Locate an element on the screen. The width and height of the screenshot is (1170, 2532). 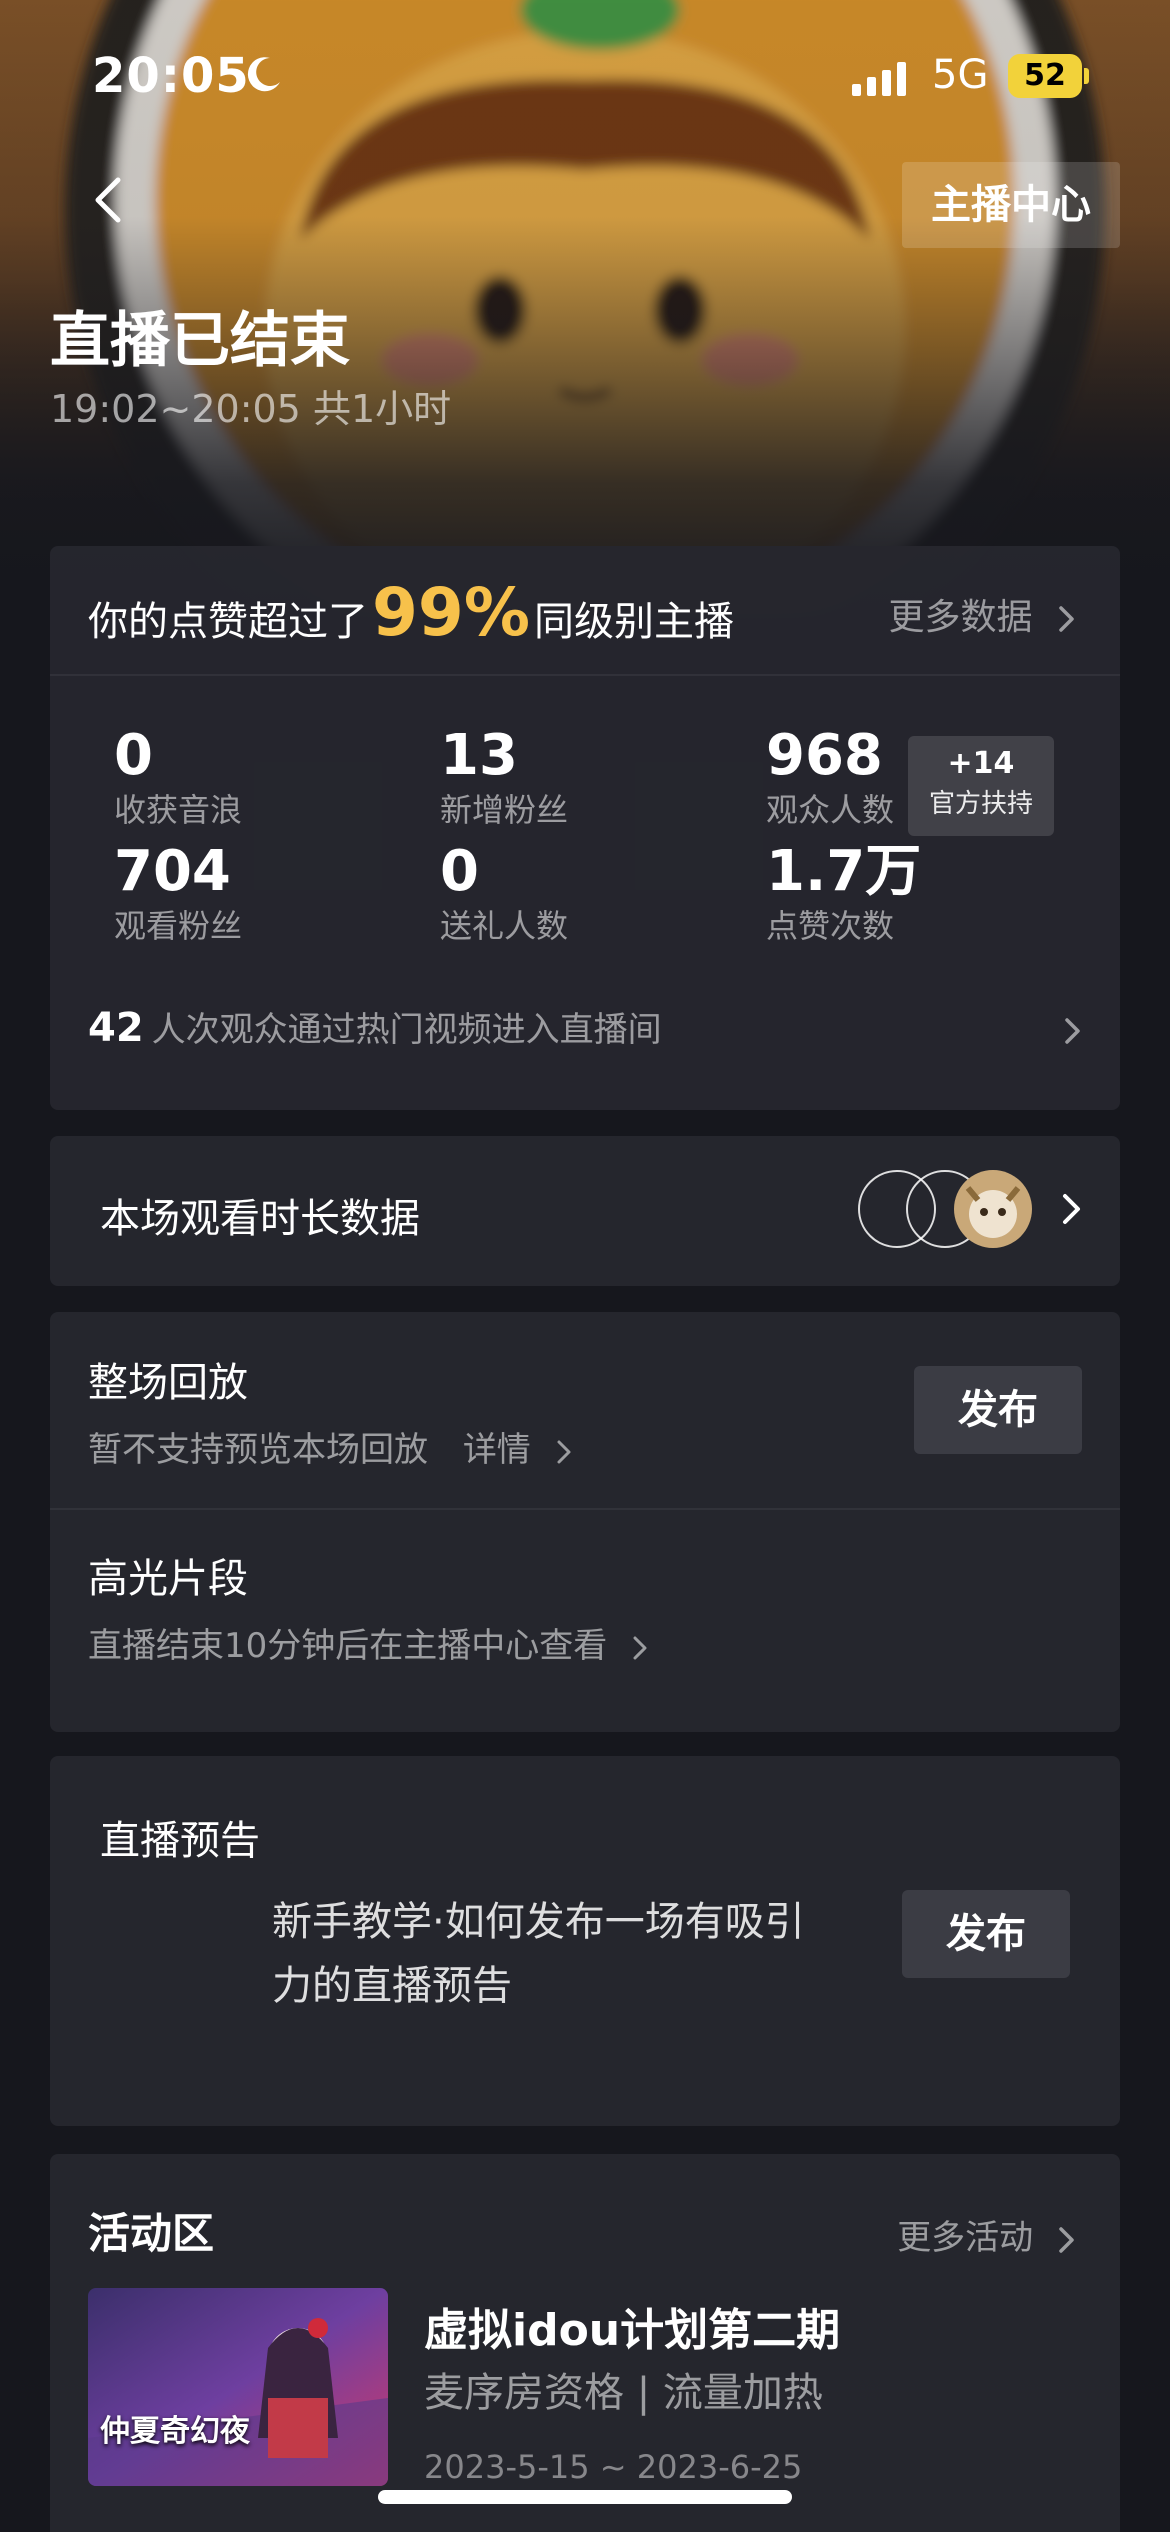
more-data-label: 更多数据 is located at coordinates (960, 617).